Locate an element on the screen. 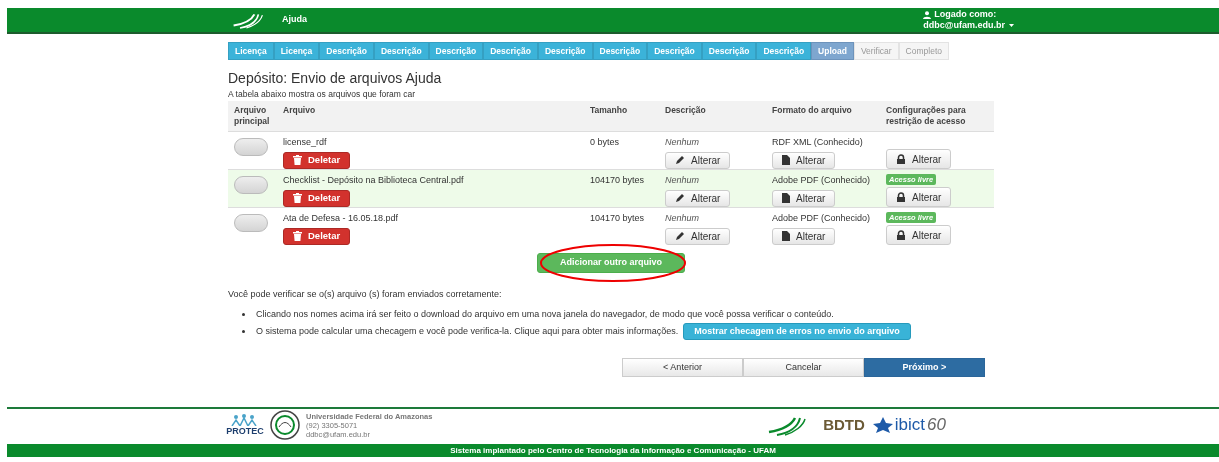  university-seal is located at coordinates (285, 425).